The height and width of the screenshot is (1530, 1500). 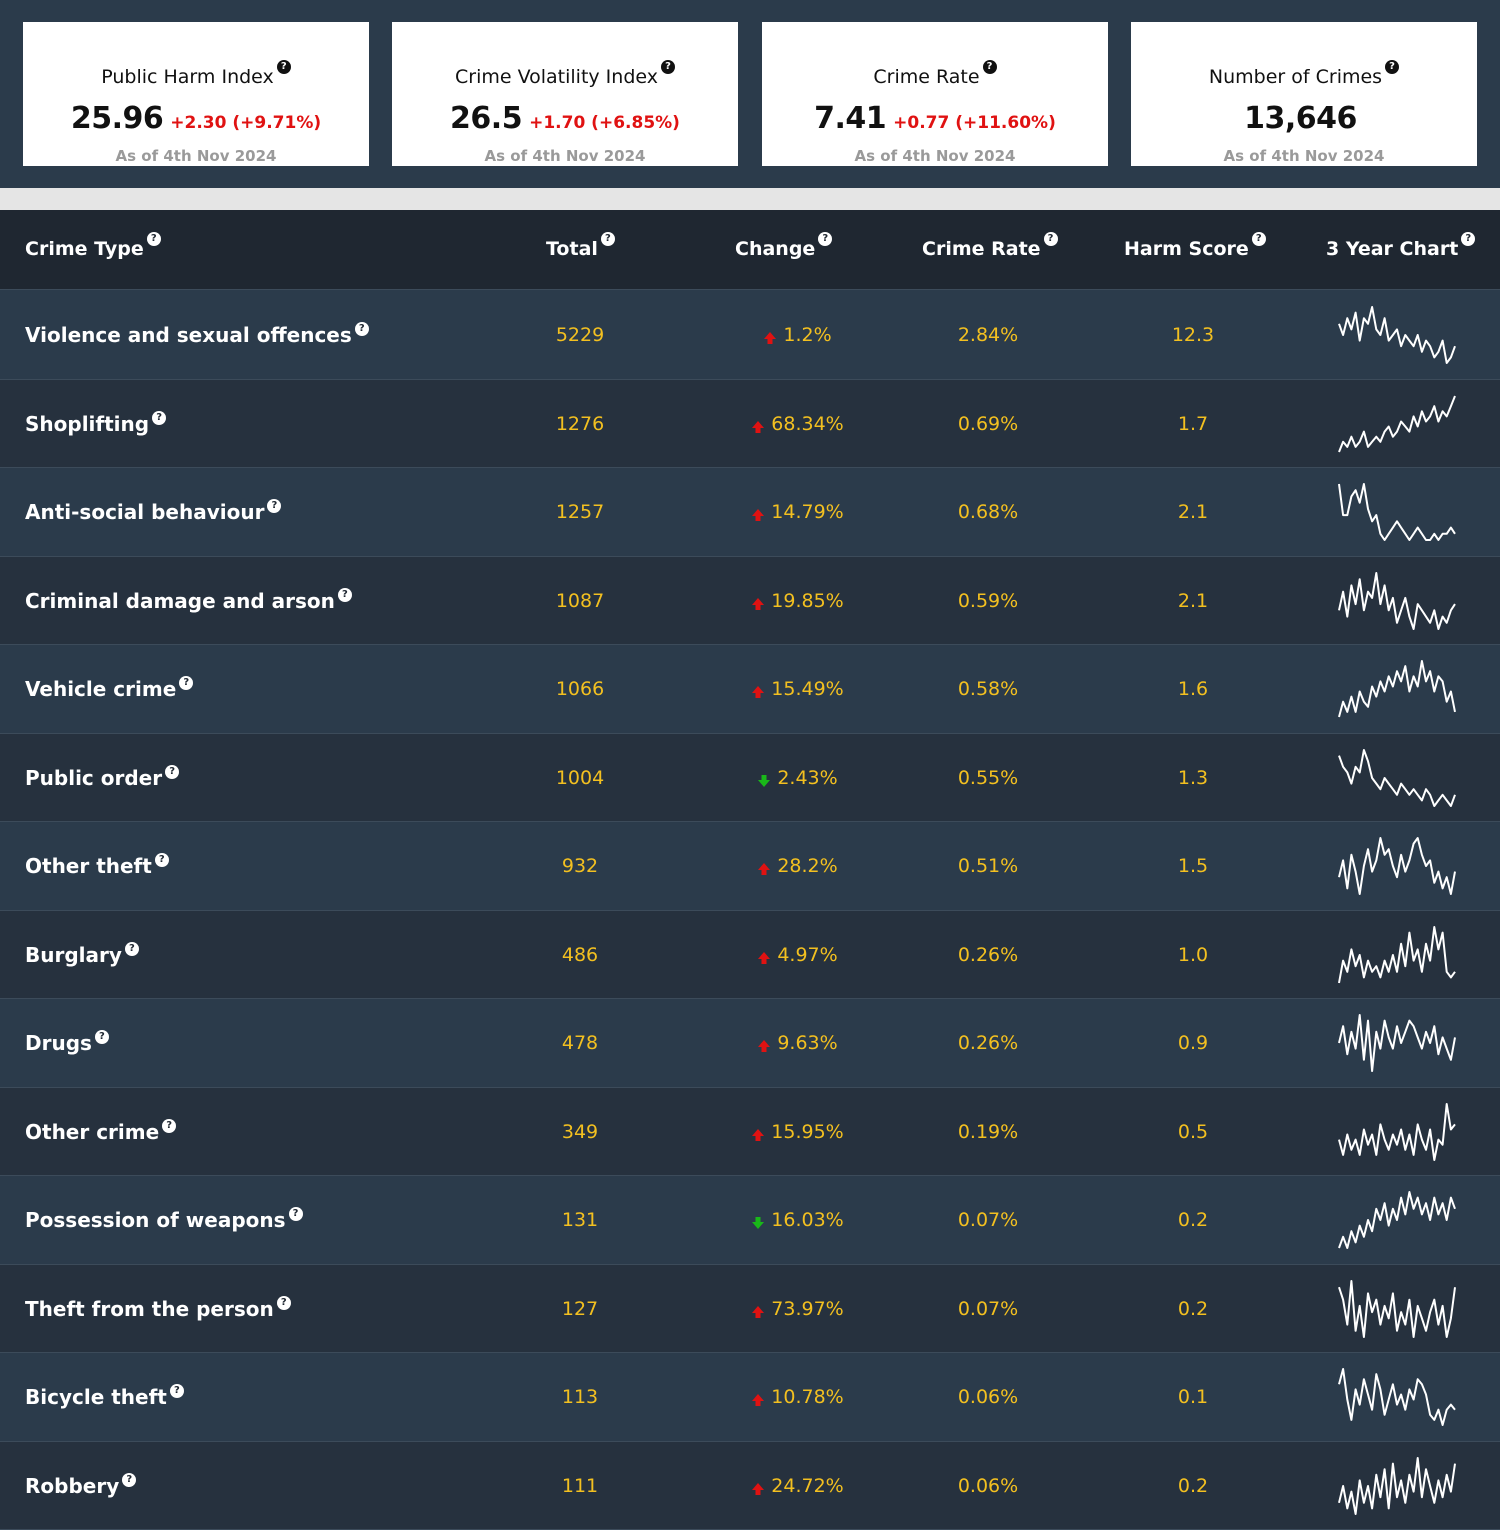 I want to click on total-cell: 1087, so click(x=580, y=601).